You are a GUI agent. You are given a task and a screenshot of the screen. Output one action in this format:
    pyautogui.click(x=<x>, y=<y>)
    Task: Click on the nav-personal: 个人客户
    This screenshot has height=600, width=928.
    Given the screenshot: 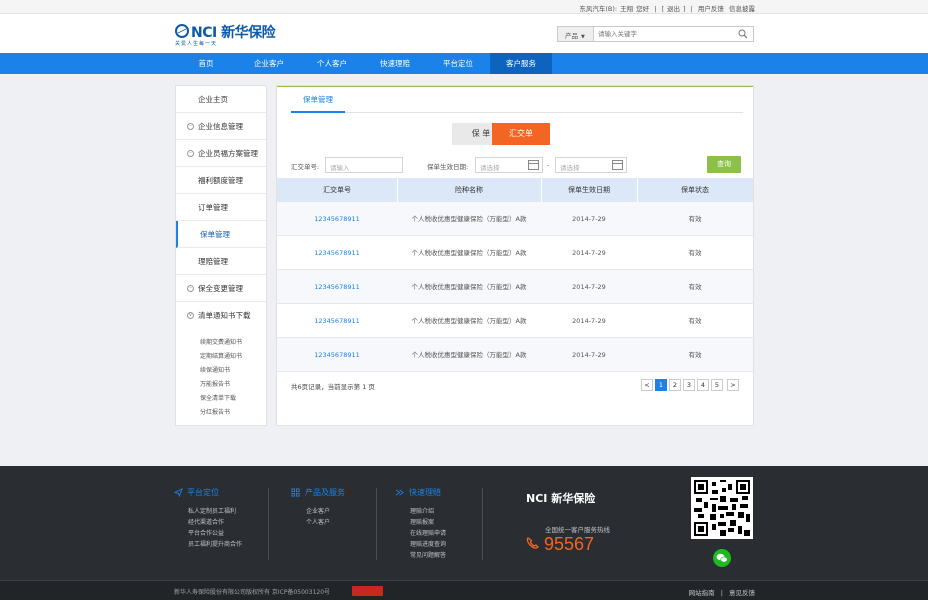 What is the action you would take?
    pyautogui.click(x=332, y=63)
    